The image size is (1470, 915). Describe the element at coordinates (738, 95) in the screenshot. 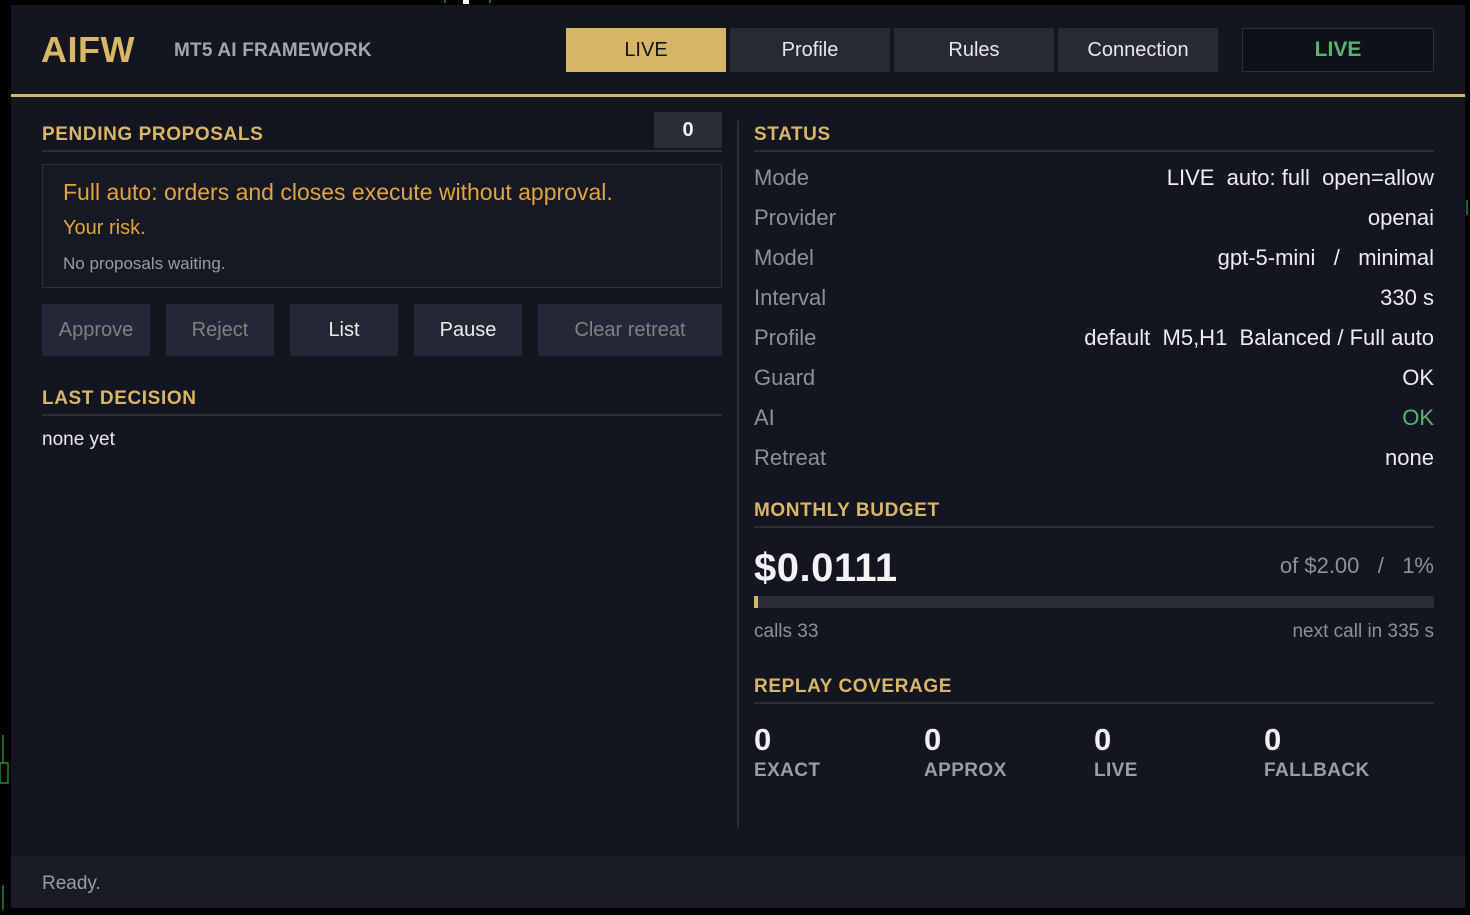

I see `header-divider` at that location.